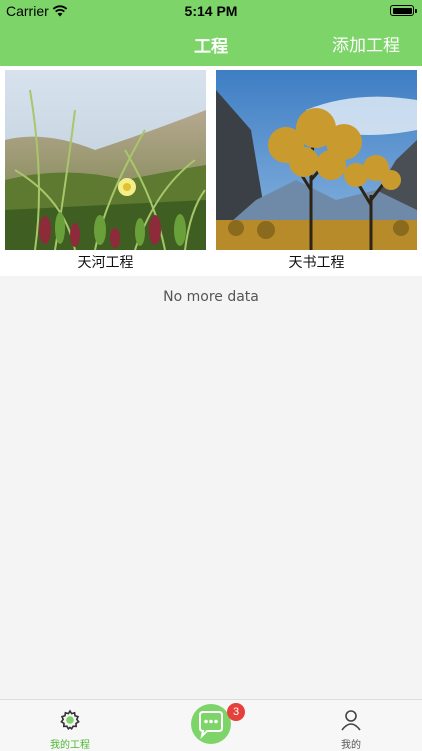  I want to click on chat-bubble-icon, so click(211, 725).